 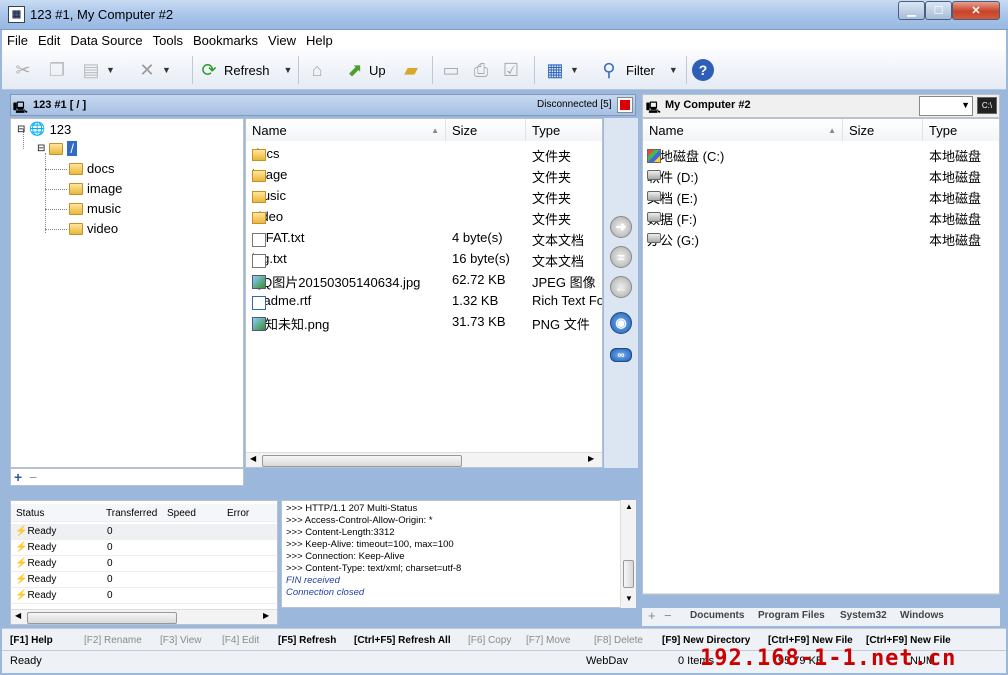 I want to click on open-folder-button: ▰, so click(x=411, y=70).